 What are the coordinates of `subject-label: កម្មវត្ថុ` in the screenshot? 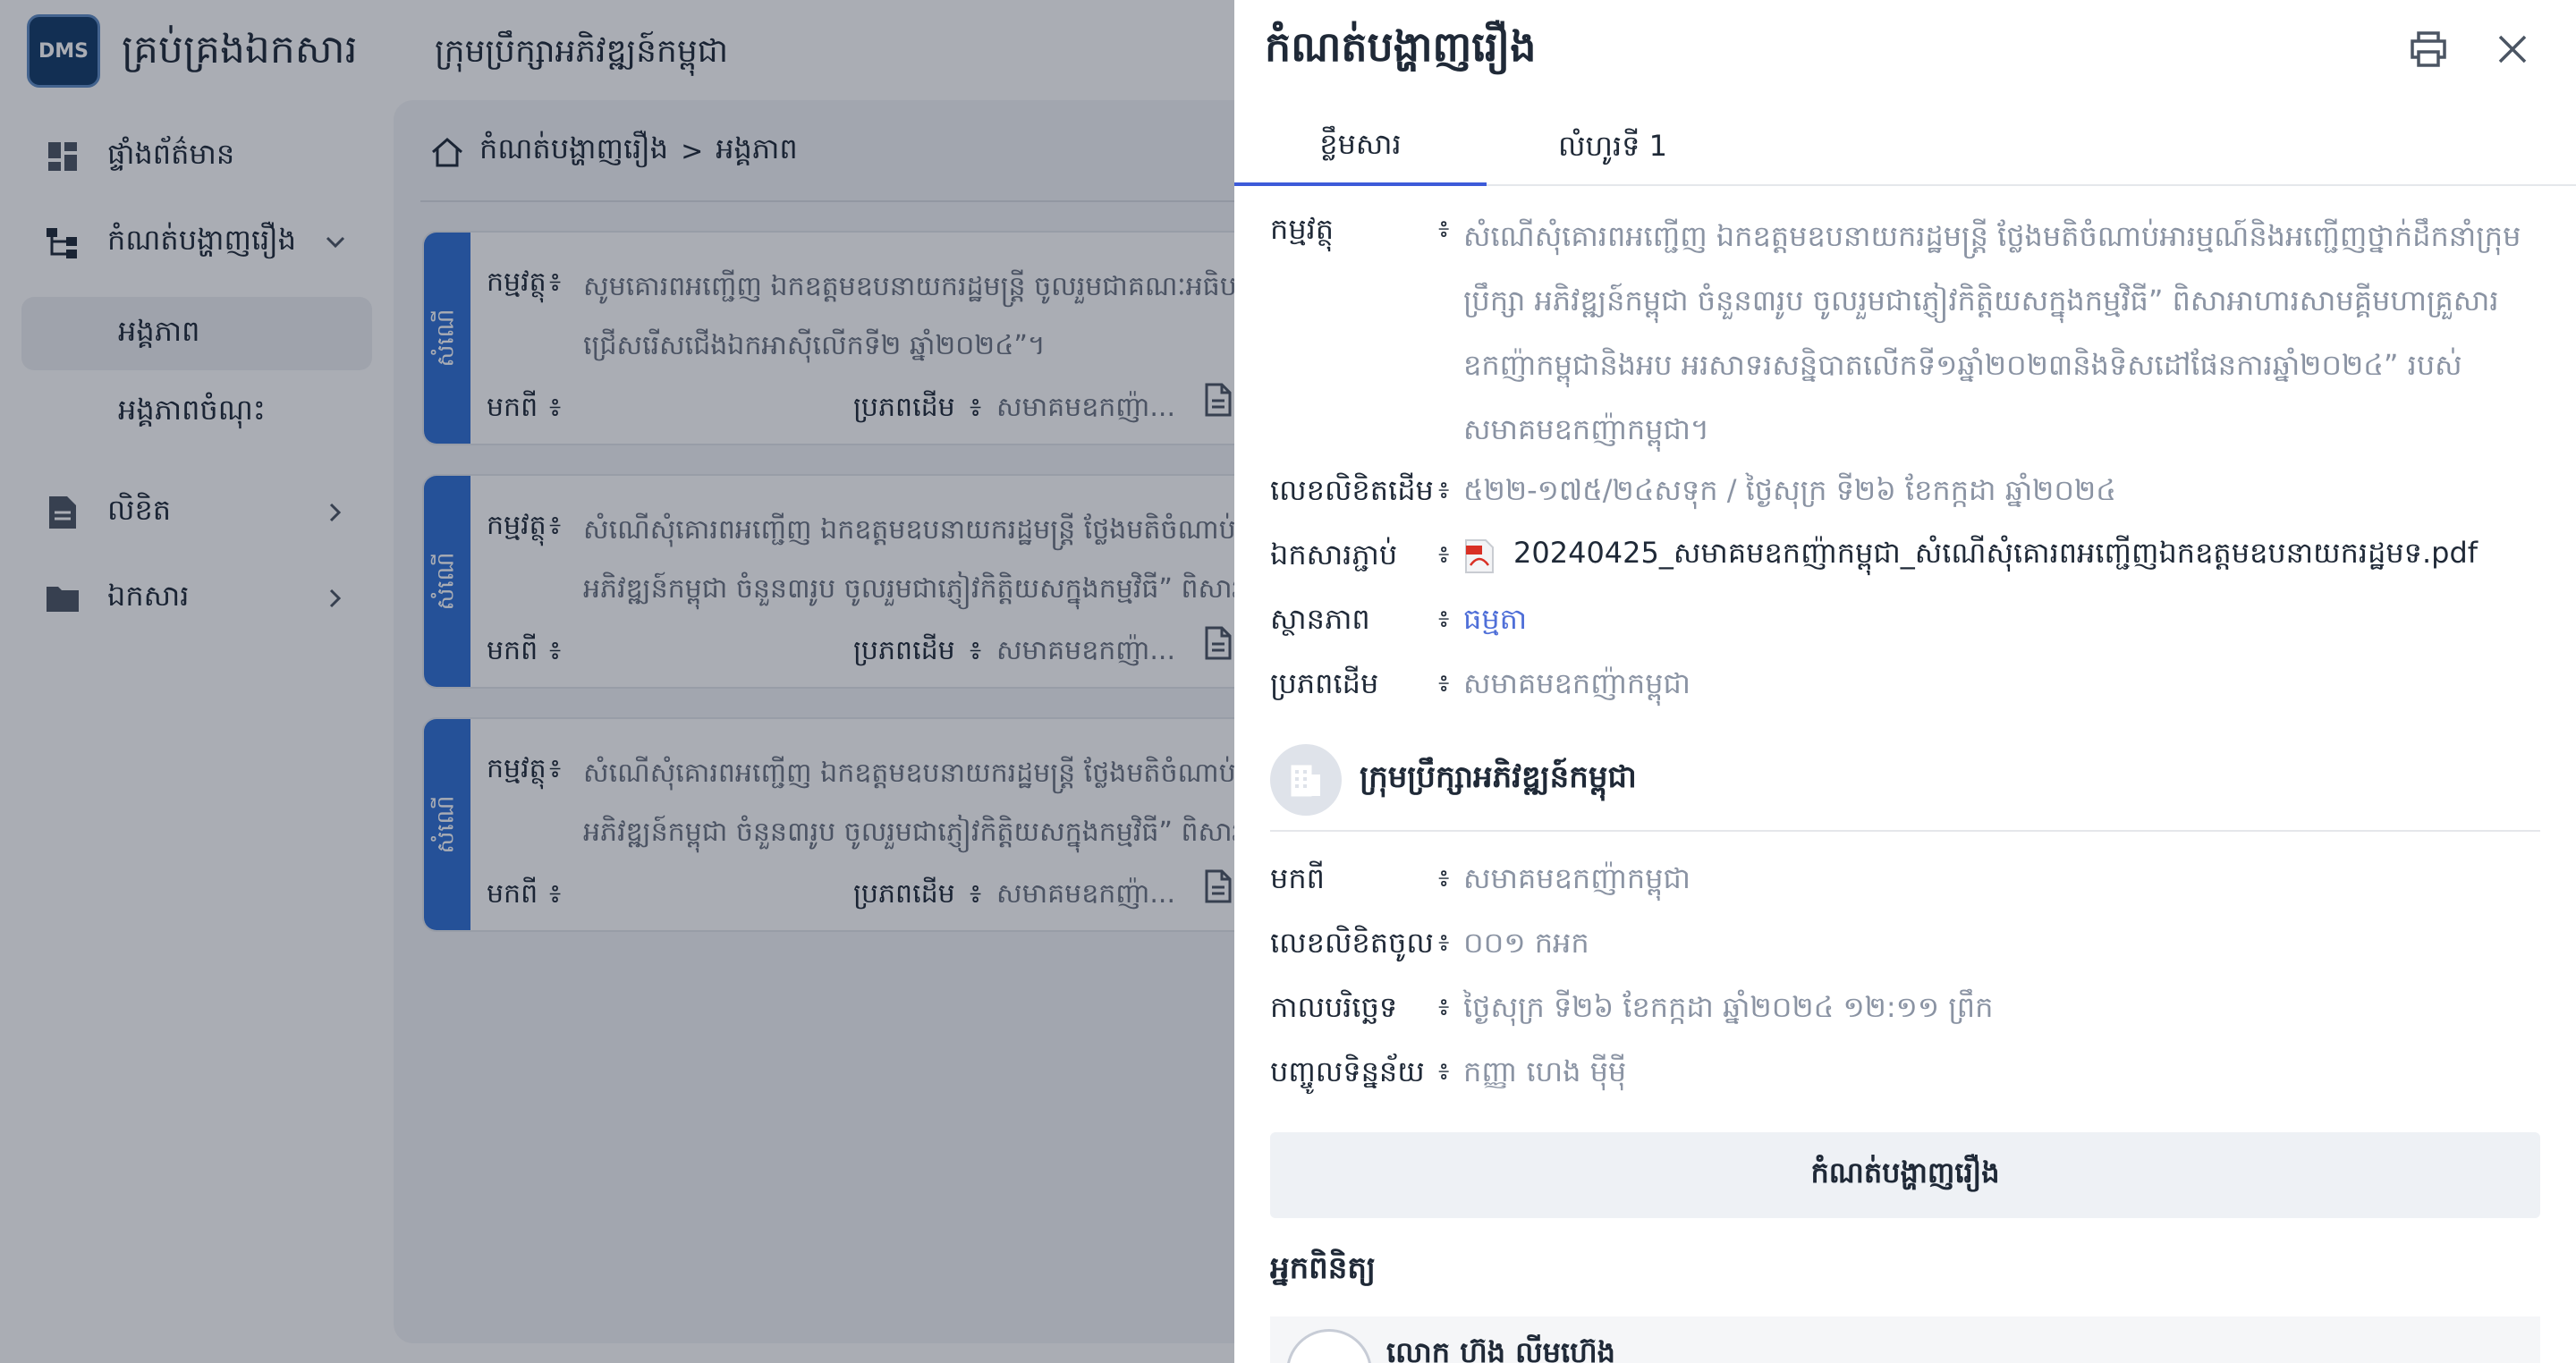 It's located at (1302, 229).